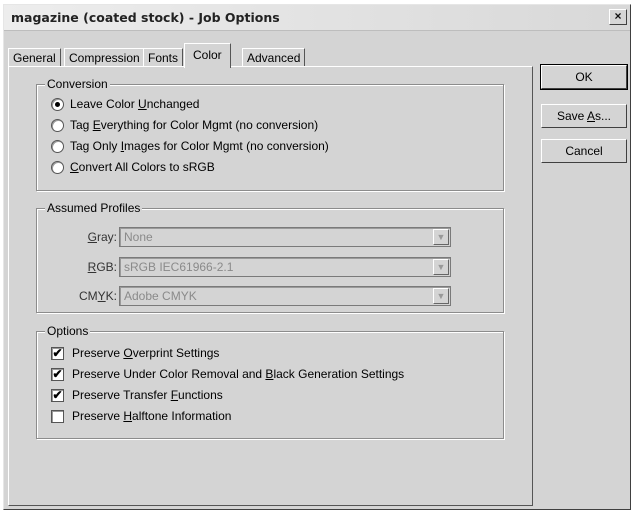  I want to click on tab-color: Color, so click(207, 55).